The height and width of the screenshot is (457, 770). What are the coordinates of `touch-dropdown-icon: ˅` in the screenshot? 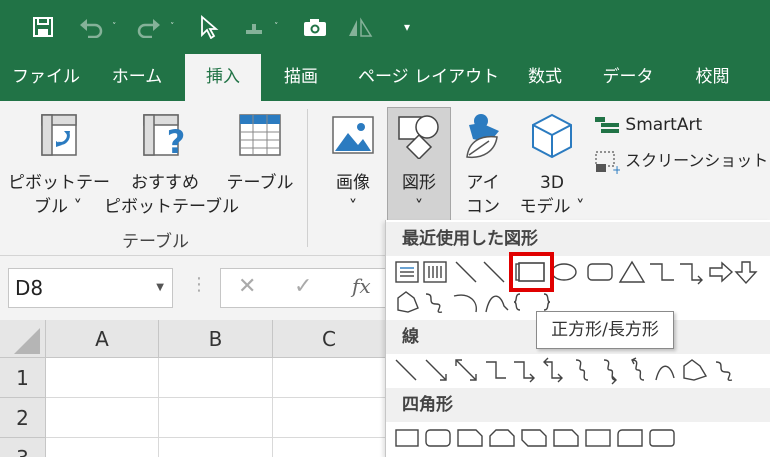 It's located at (276, 27).